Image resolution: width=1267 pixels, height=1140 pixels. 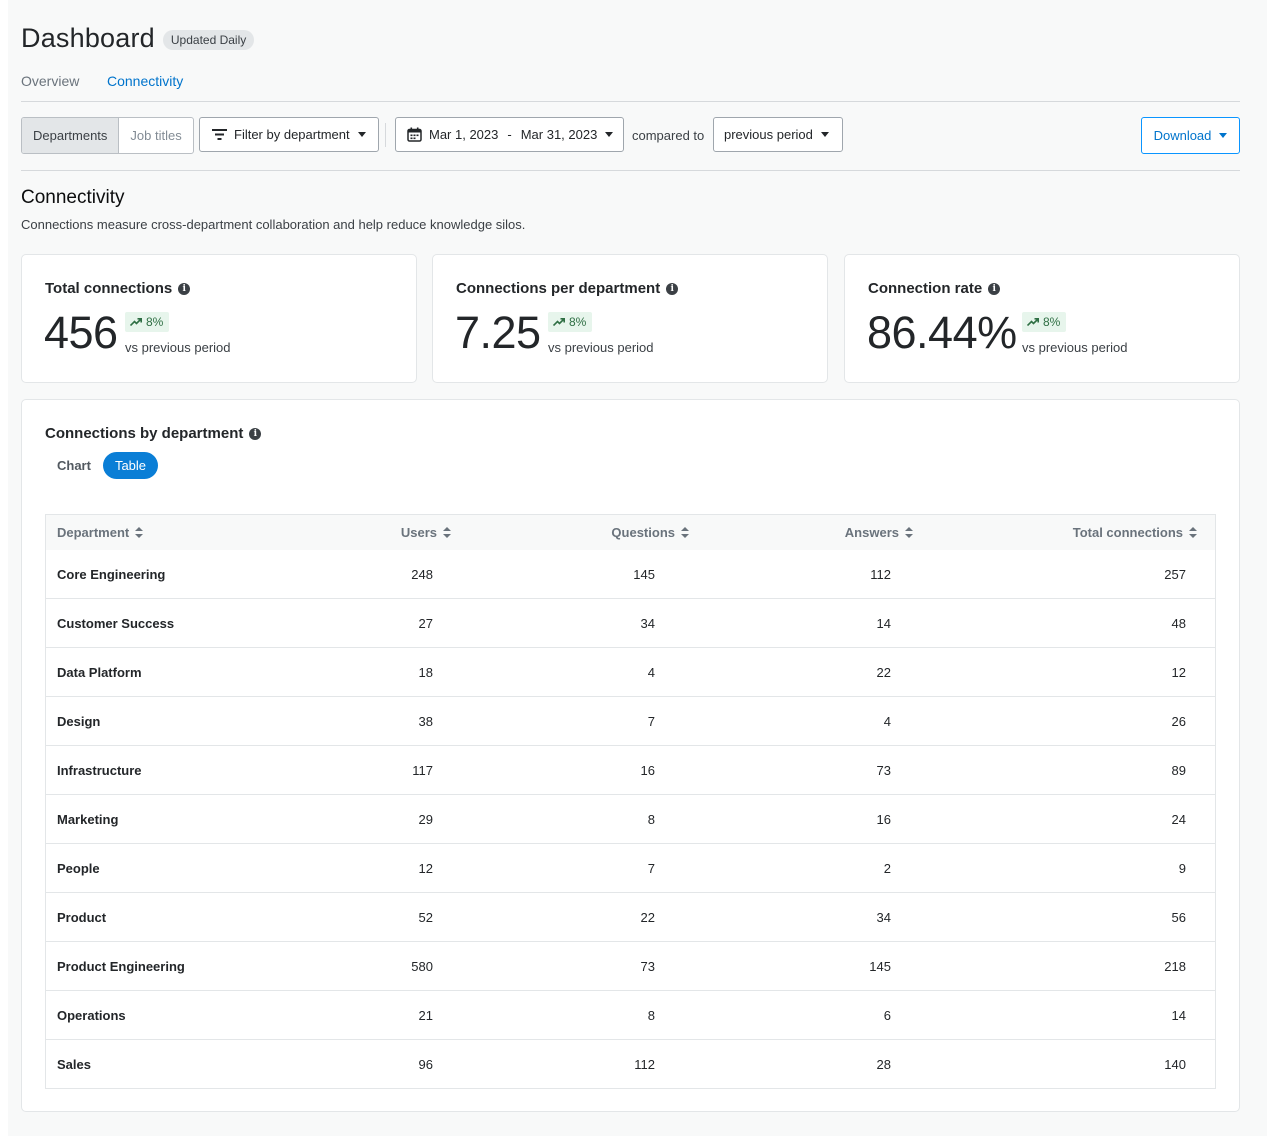 I want to click on column-header-label: Answers, so click(x=871, y=532).